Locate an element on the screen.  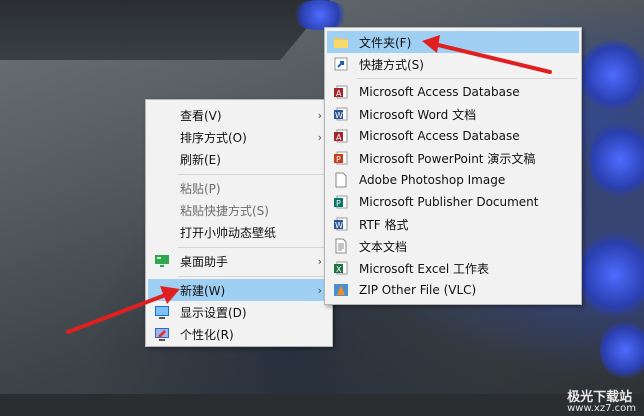
watermark: 极光下载站 www.xz7.com is located at coordinates (601, 400).